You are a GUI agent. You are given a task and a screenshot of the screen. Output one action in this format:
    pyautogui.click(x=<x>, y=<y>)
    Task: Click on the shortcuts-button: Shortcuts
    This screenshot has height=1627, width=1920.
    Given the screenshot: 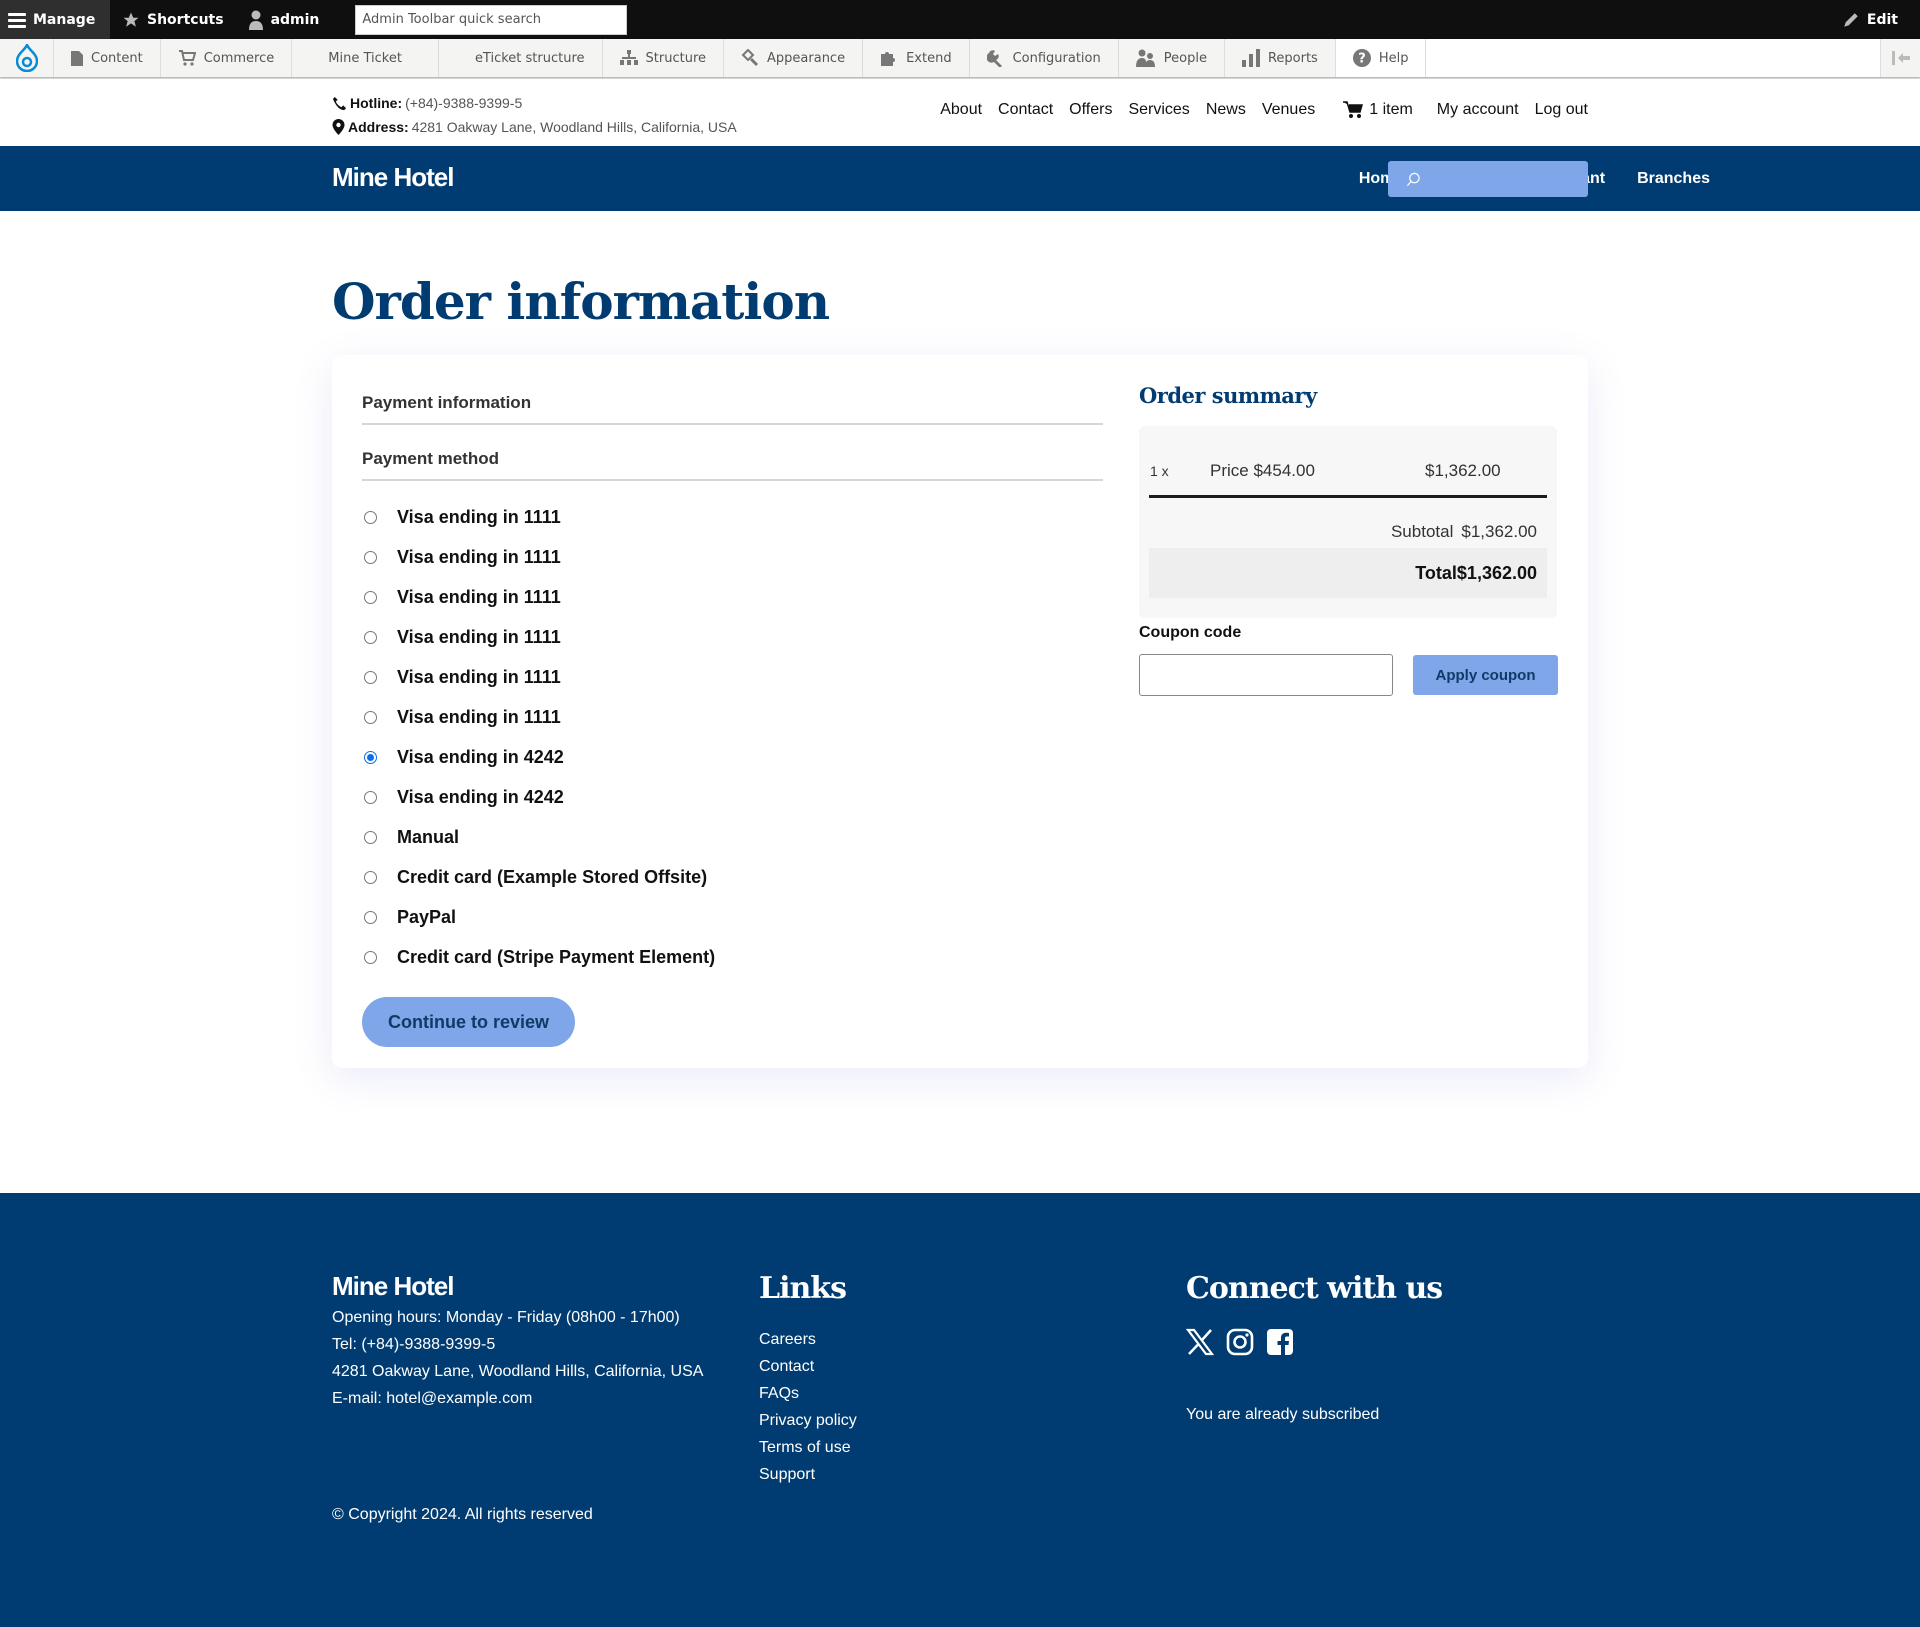 What is the action you would take?
    pyautogui.click(x=173, y=19)
    